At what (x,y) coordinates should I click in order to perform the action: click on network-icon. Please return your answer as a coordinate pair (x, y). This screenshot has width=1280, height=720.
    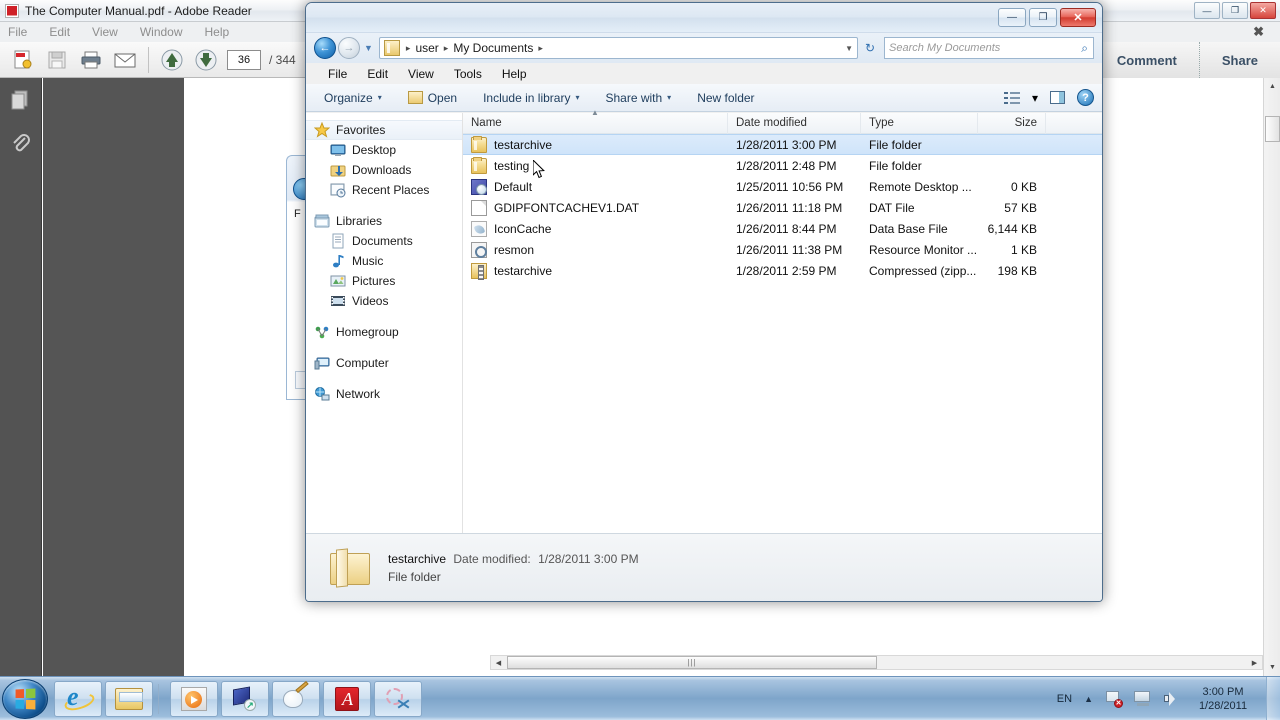
    Looking at the image, I should click on (1143, 698).